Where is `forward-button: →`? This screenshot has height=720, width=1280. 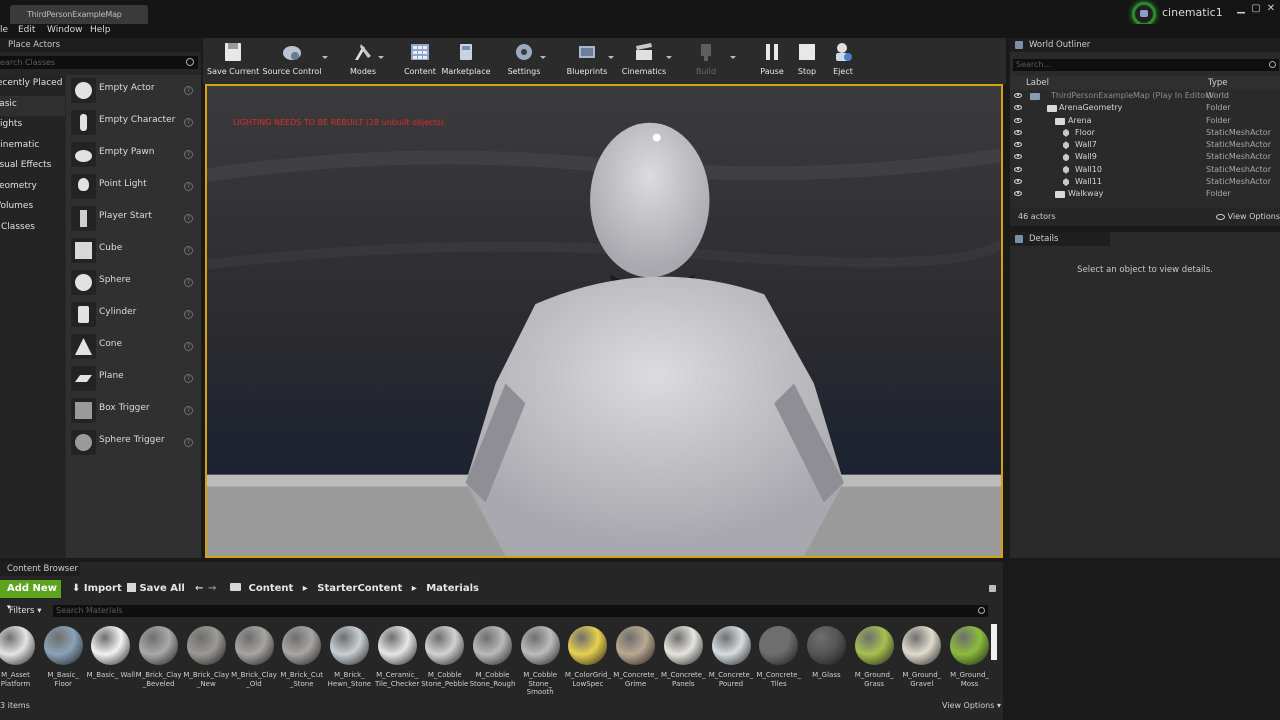
forward-button: → is located at coordinates (212, 589).